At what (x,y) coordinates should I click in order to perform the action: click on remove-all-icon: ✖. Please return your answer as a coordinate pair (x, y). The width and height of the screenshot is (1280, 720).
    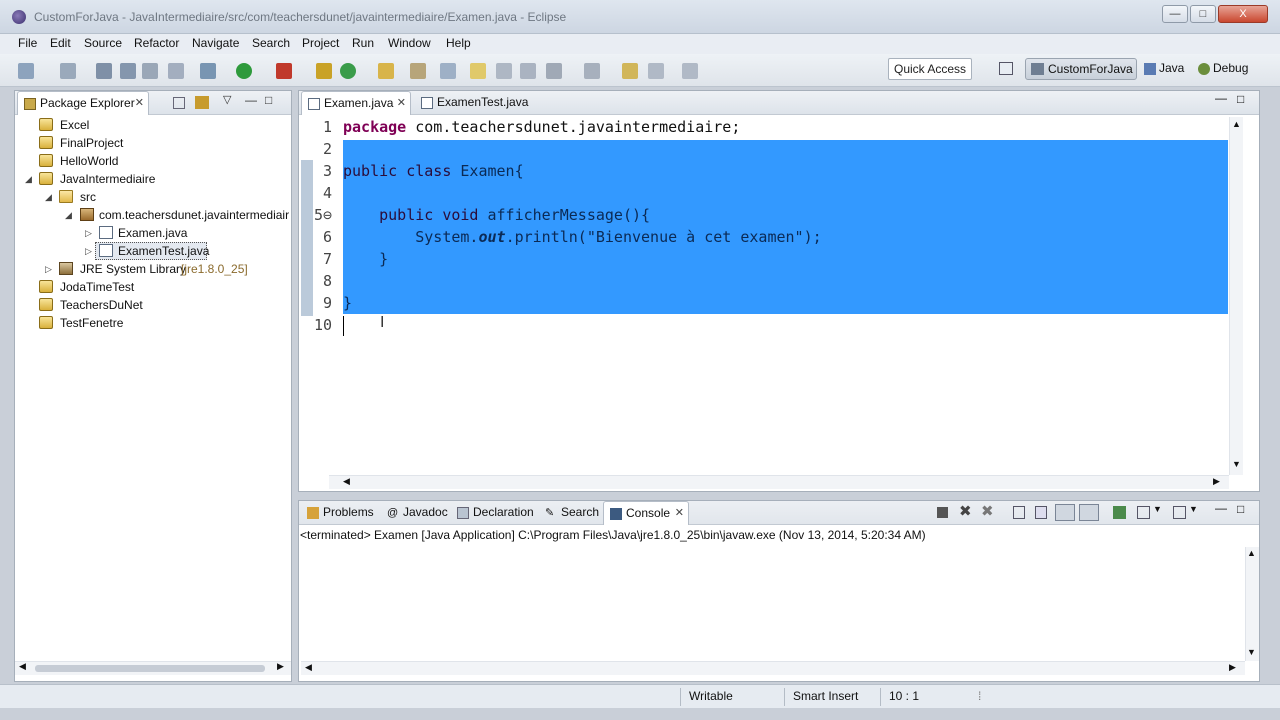
    Looking at the image, I should click on (987, 511).